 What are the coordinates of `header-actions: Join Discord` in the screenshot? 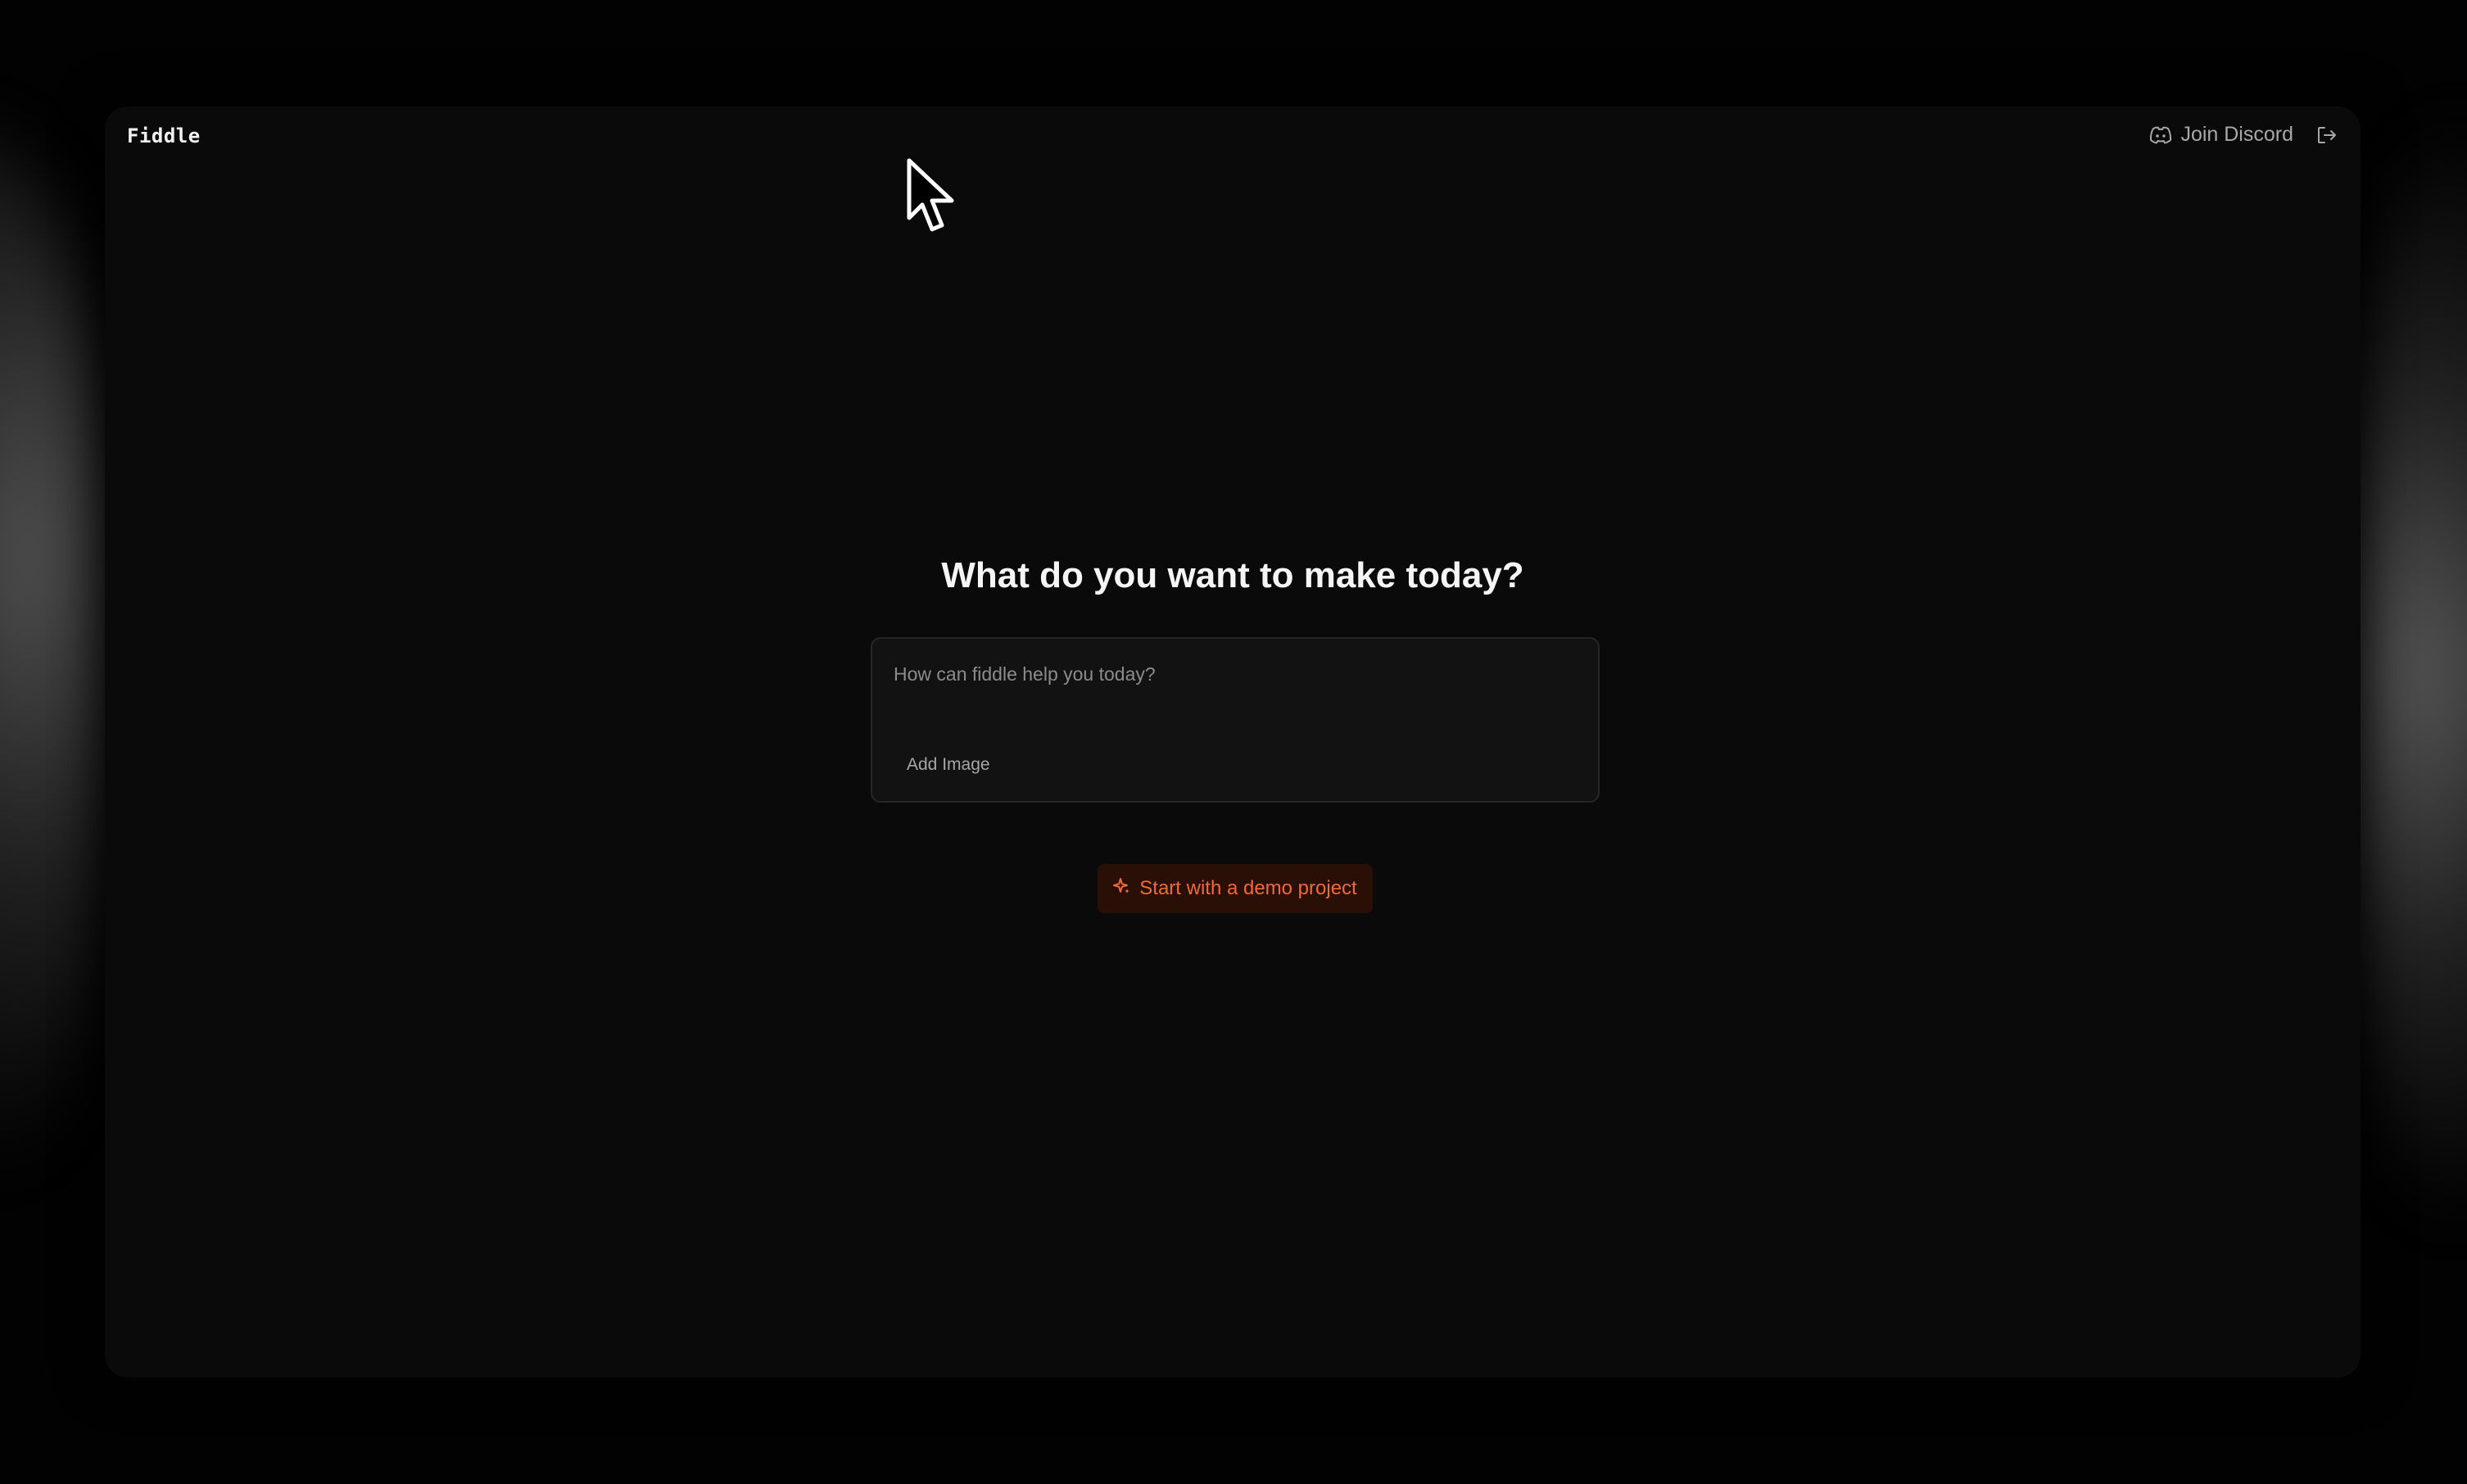 It's located at (2243, 135).